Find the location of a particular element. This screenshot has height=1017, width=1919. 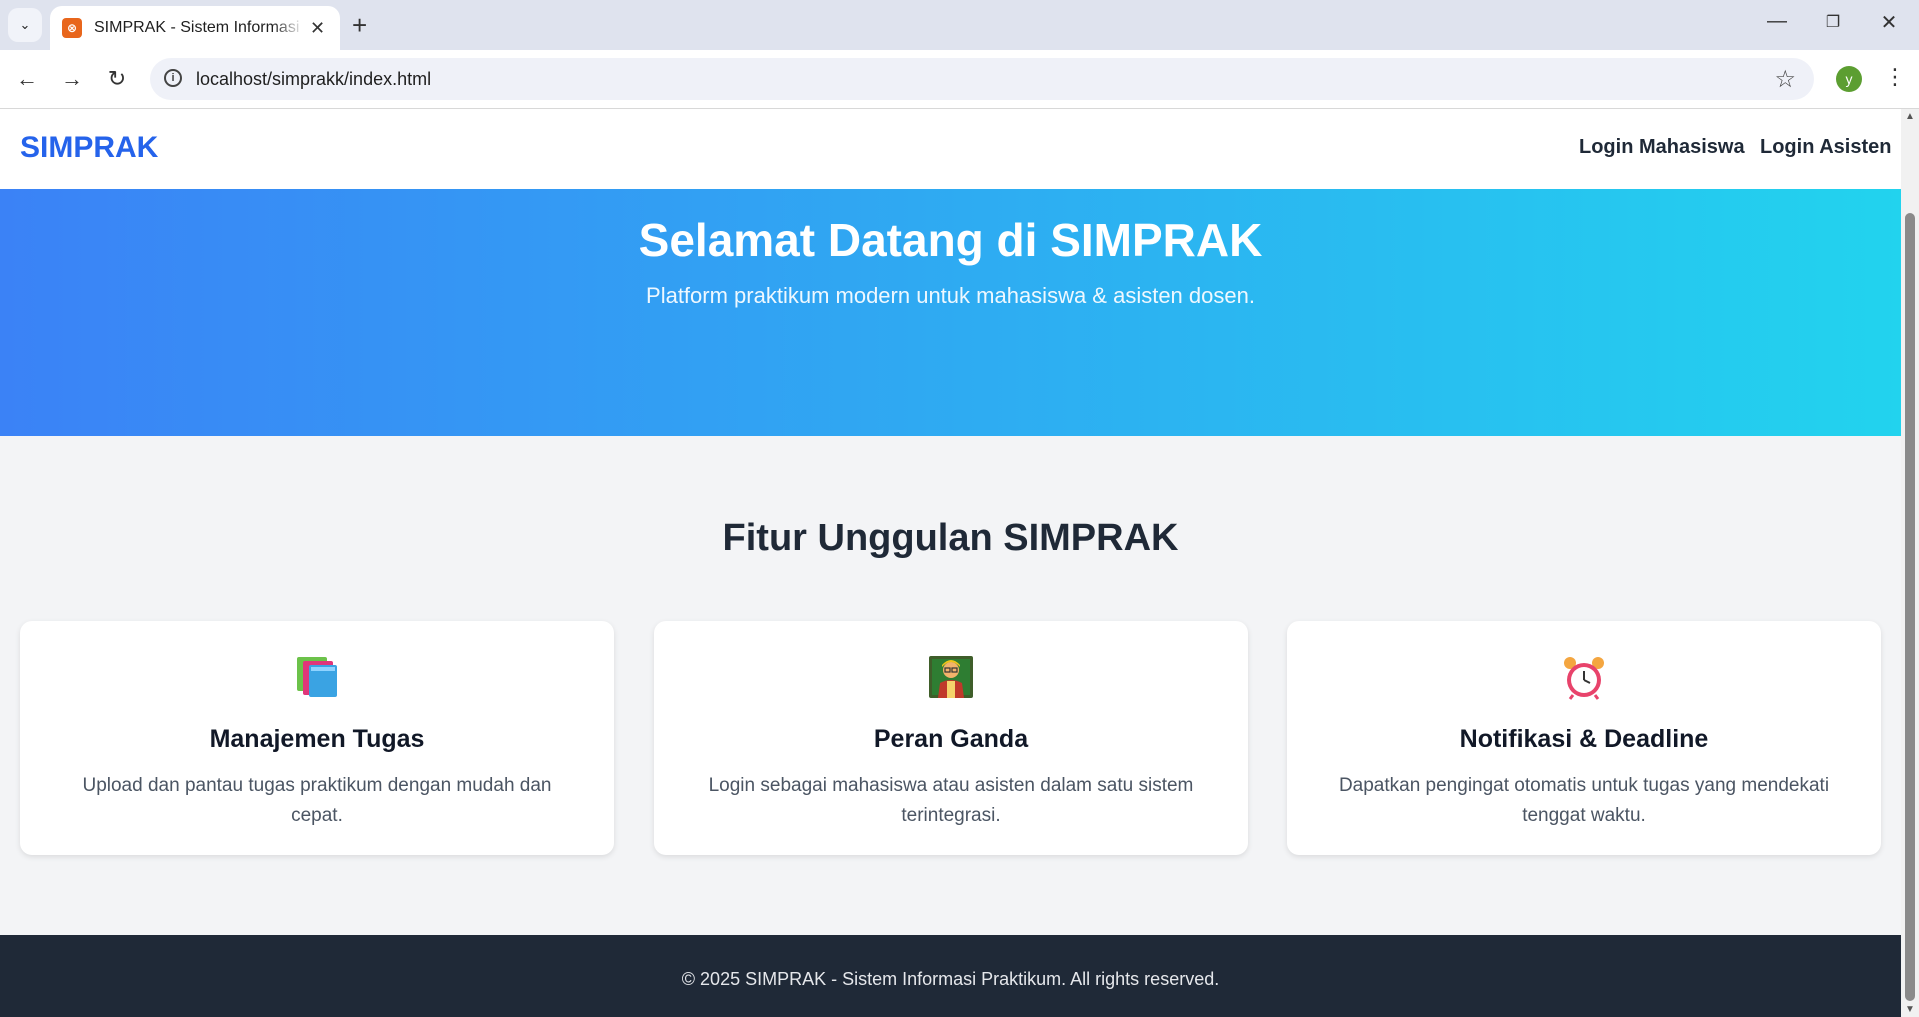

browser-menu-icon: ⋮ is located at coordinates (1895, 77).